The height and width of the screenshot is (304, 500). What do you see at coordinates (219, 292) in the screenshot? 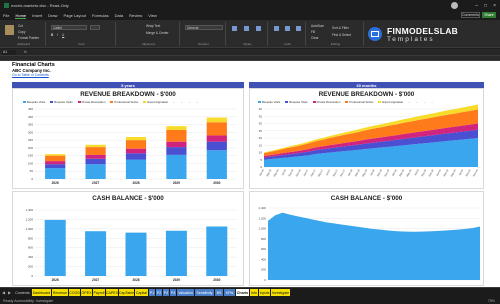
I see `sheet-tab-bs: BS` at bounding box center [219, 292].